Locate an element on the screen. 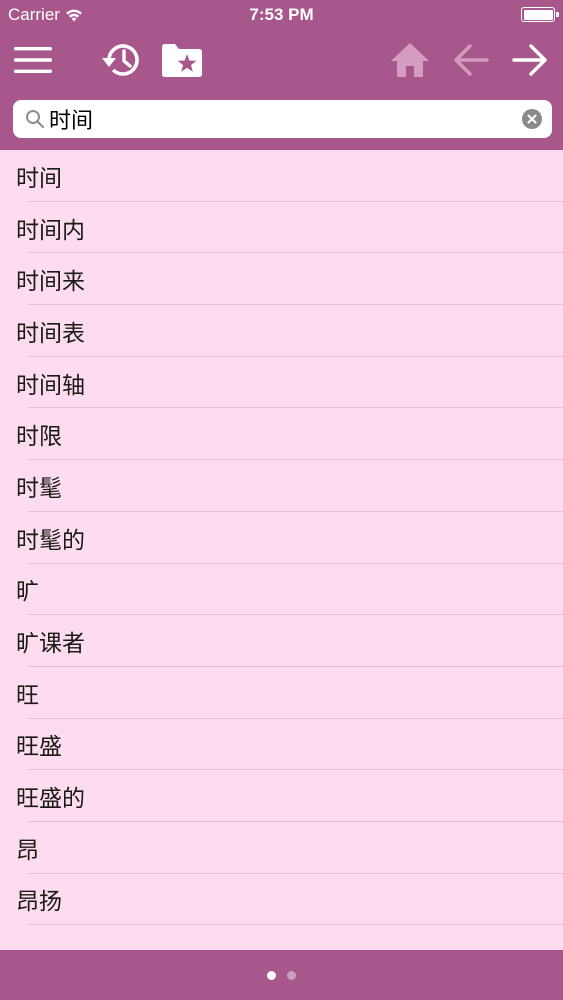 This screenshot has width=563, height=1000. home-icon is located at coordinates (410, 60).